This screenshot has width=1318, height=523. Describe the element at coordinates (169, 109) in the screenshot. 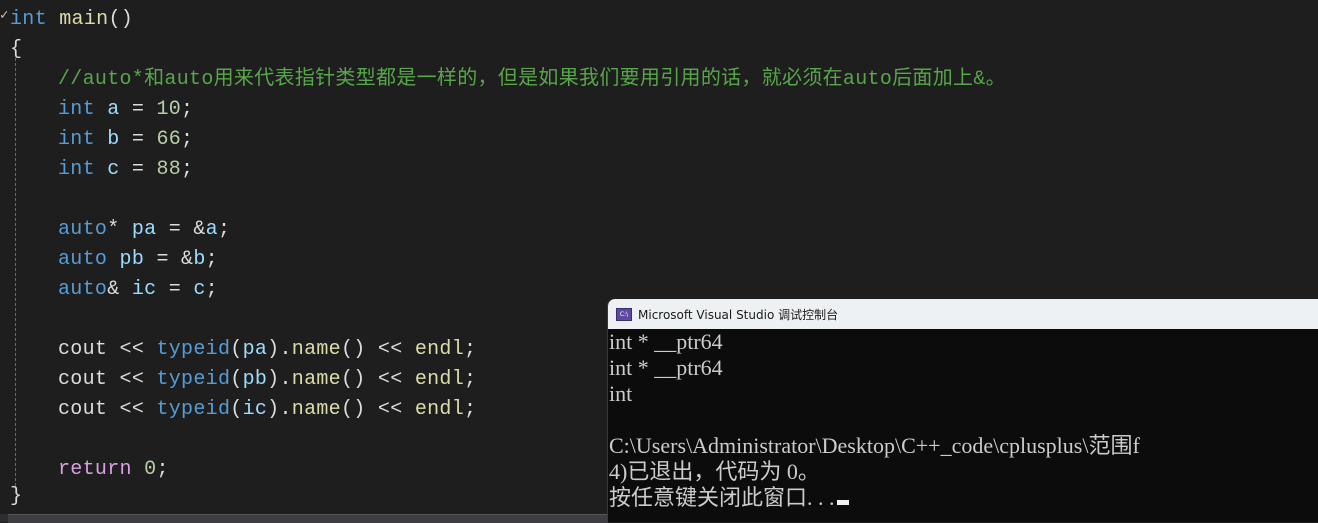

I see `code-token: 10` at that location.